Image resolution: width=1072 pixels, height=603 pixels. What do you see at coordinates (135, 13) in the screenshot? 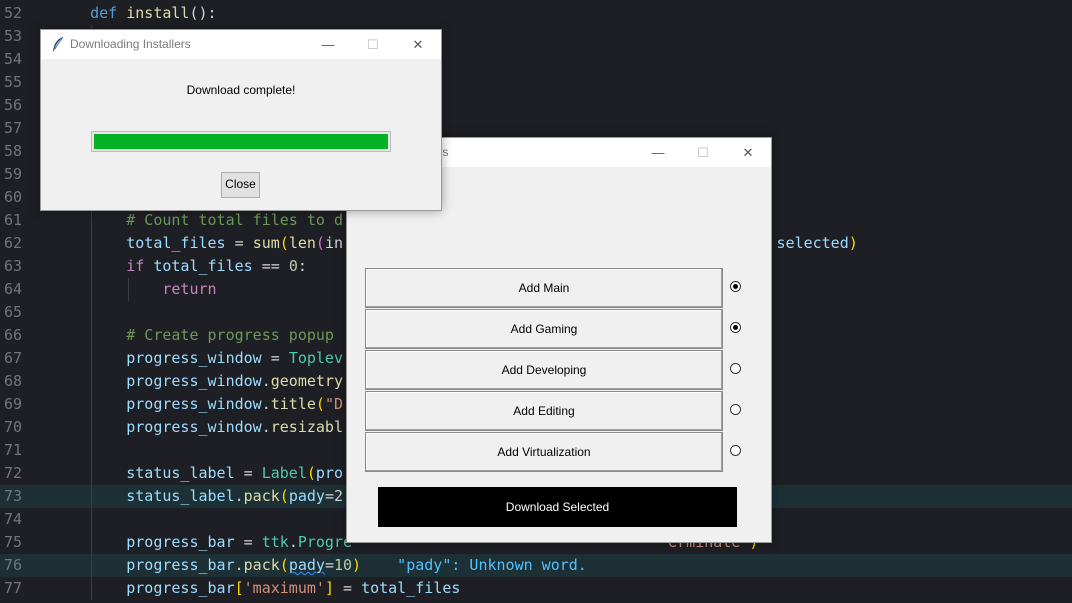
I see `code-text: def install():` at bounding box center [135, 13].